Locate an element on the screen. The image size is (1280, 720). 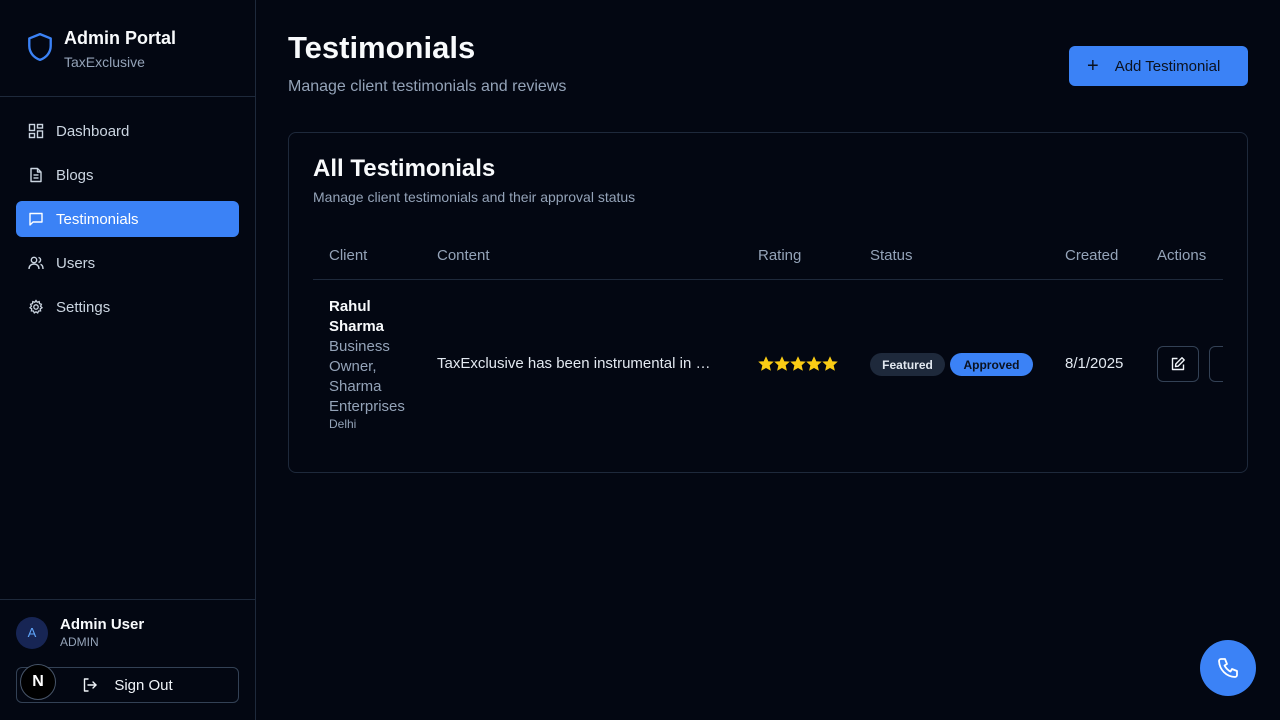
client-location: Delhi is located at coordinates (343, 424).